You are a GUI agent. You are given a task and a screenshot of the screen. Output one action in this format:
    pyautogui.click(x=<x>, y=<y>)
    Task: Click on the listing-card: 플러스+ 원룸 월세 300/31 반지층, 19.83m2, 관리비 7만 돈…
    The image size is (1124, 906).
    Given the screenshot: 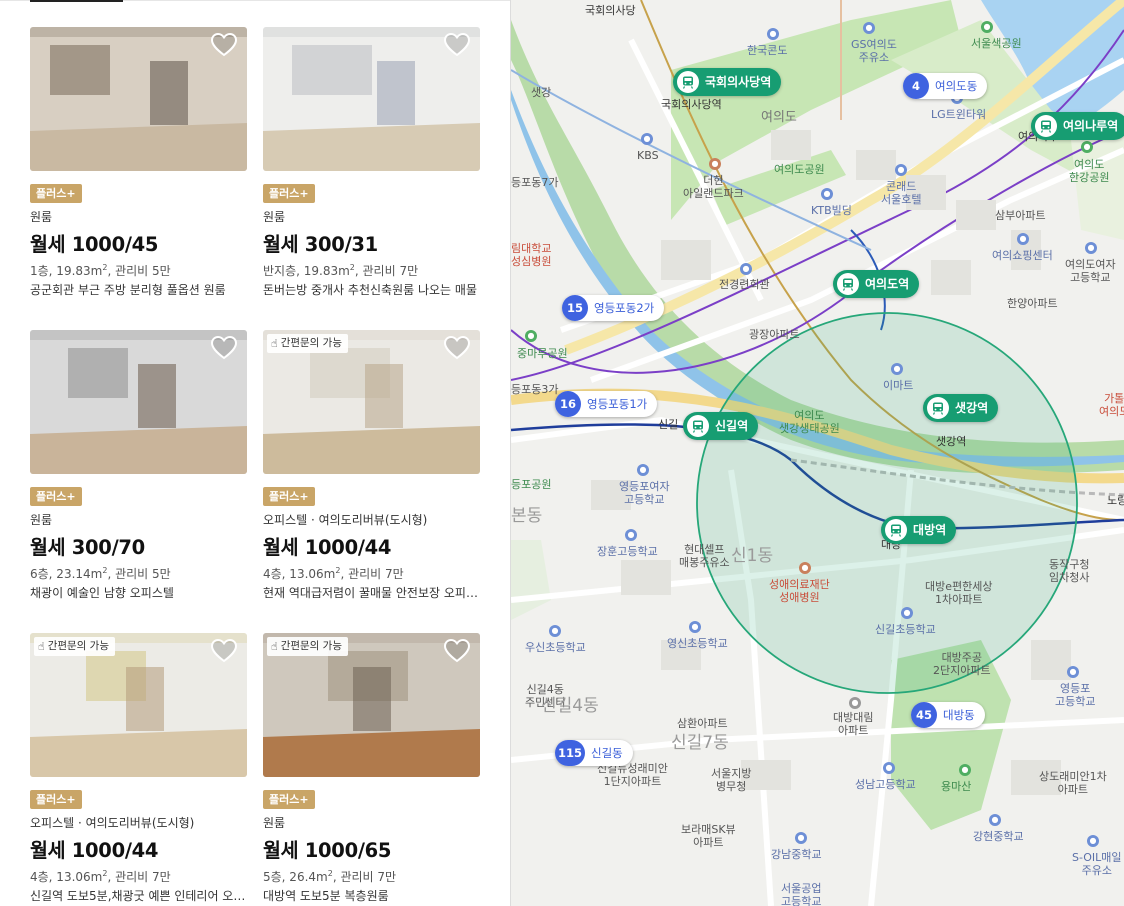 What is the action you would take?
    pyautogui.click(x=371, y=177)
    